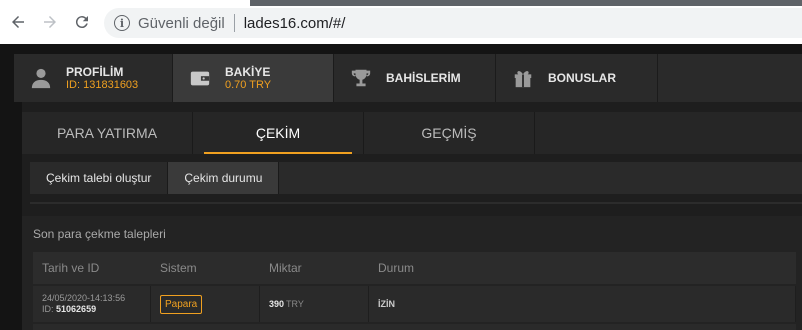 The image size is (802, 330). What do you see at coordinates (314, 304) in the screenshot?
I see `amount-cell: 390 TRY` at bounding box center [314, 304].